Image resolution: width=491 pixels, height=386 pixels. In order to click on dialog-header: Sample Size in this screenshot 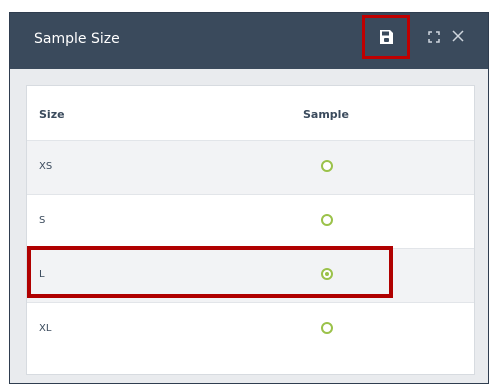, I will do `click(249, 41)`.